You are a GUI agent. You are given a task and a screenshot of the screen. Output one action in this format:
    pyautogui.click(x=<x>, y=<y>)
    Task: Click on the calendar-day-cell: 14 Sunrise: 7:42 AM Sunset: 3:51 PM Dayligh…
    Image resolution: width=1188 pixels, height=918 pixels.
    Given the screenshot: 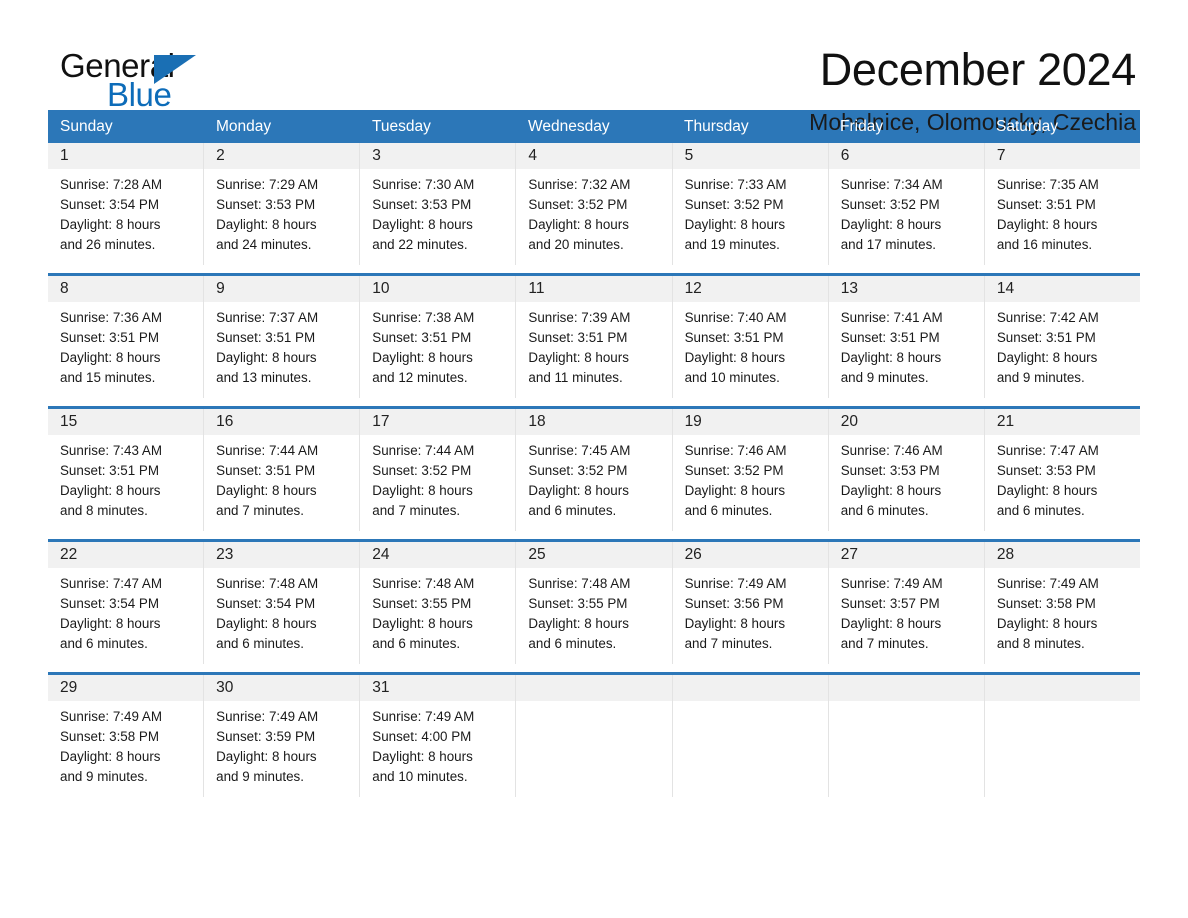 What is the action you would take?
    pyautogui.click(x=1062, y=337)
    